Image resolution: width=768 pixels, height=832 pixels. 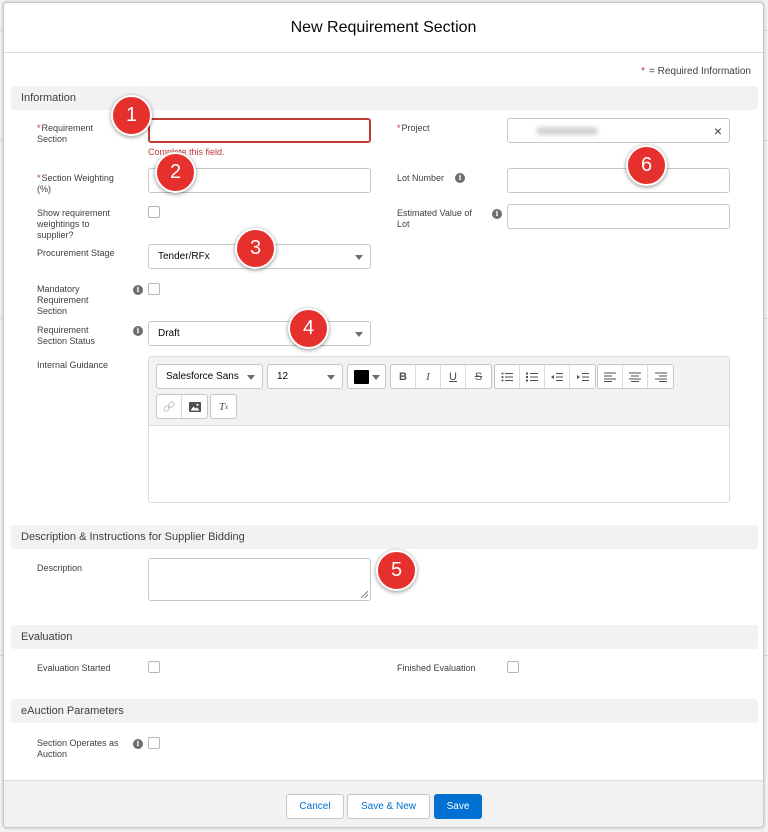 I want to click on operates-as-auction-checkbox, so click(x=154, y=743).